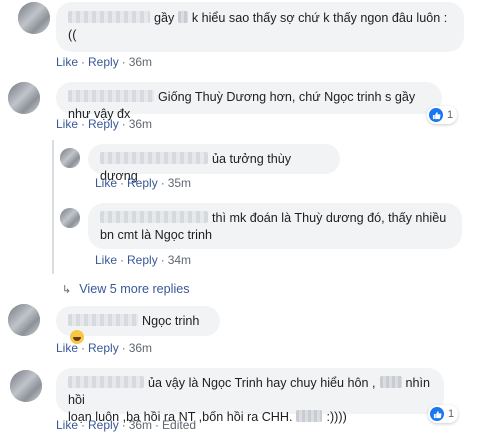  What do you see at coordinates (179, 425) in the screenshot?
I see `edited-label: Edited` at bounding box center [179, 425].